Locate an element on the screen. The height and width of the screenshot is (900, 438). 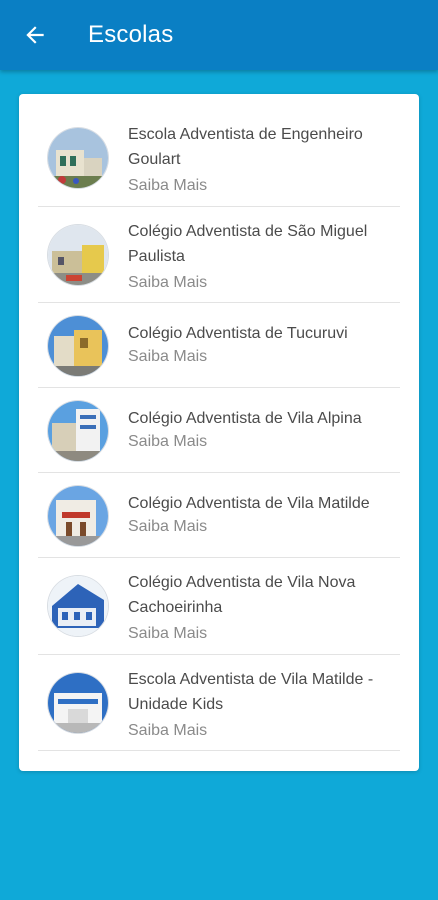
page-title: Escolas is located at coordinates (131, 34).